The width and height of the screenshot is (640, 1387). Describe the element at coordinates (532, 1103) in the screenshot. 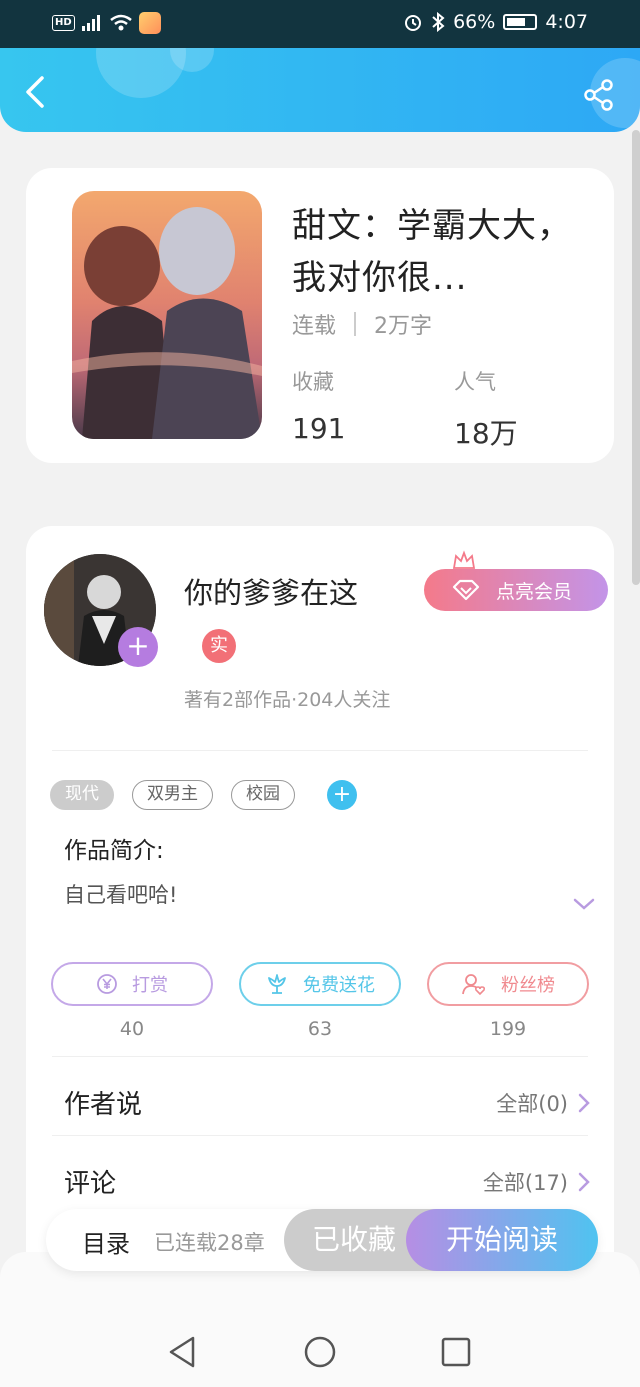

I see `author-says-count: 全部(0)` at that location.